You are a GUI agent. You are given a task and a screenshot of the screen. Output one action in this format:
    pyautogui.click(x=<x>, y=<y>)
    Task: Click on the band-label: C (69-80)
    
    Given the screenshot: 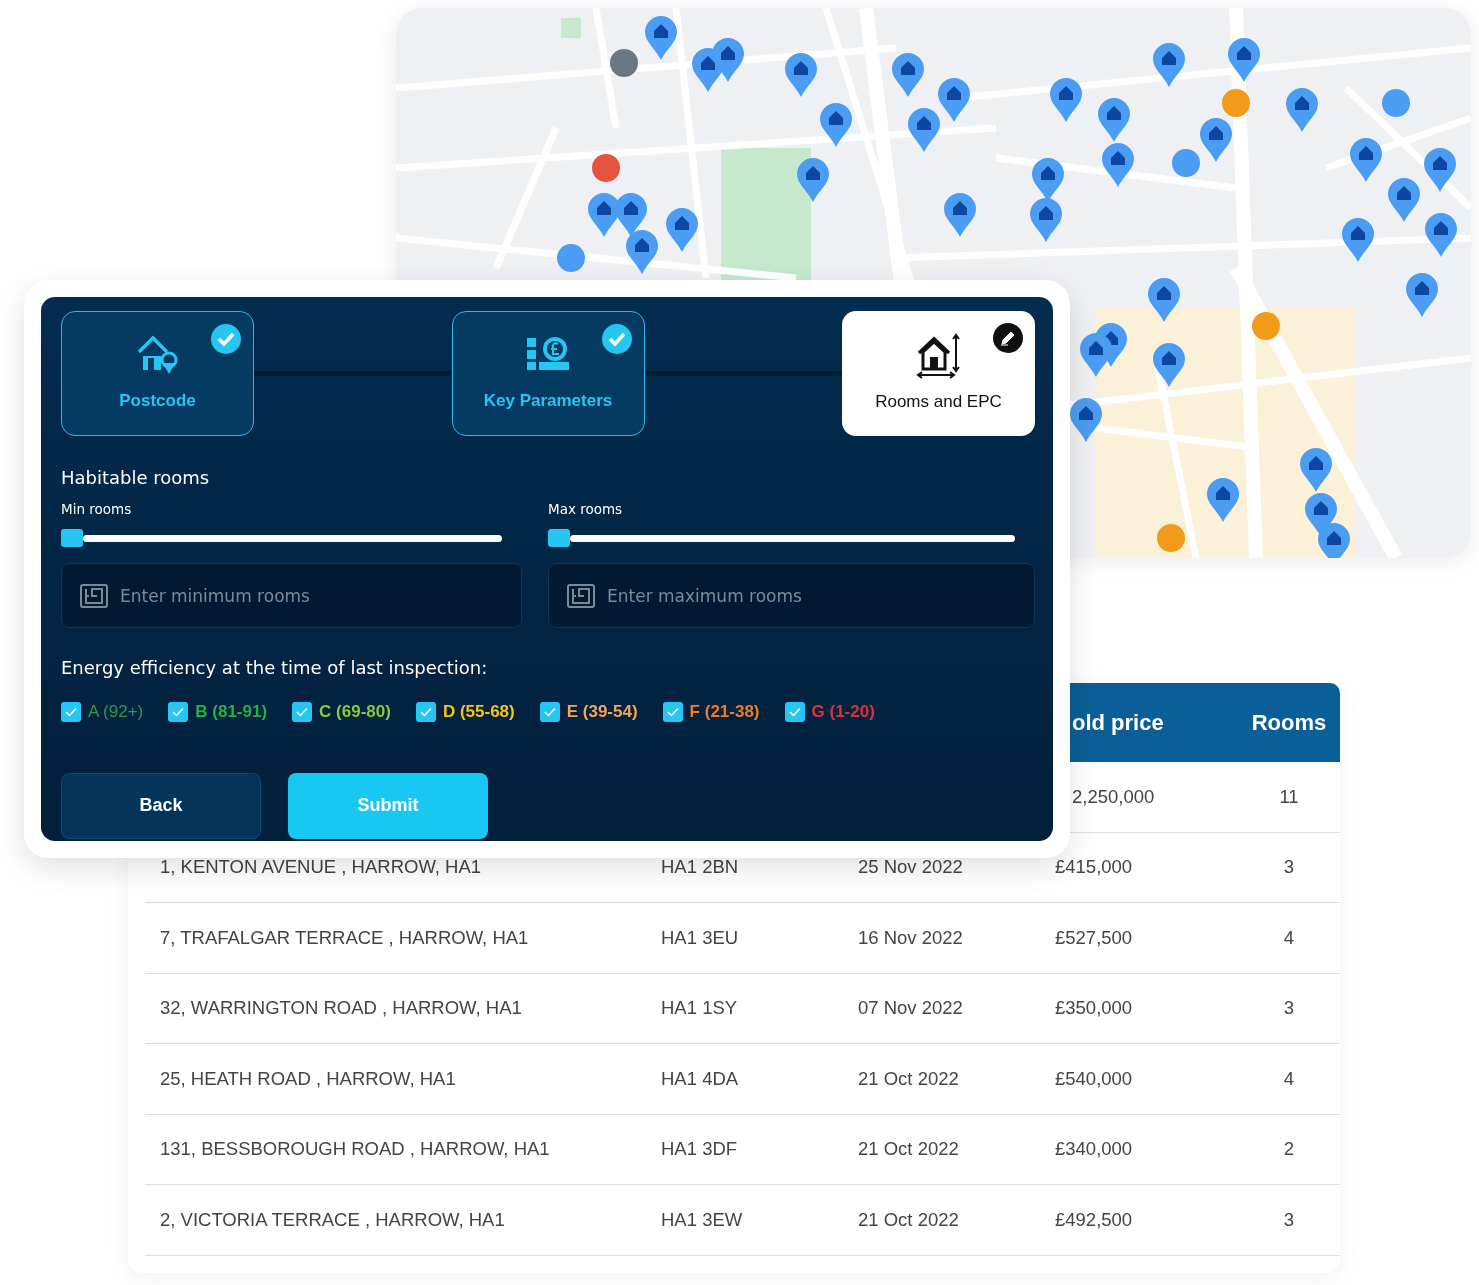 What is the action you would take?
    pyautogui.click(x=355, y=712)
    